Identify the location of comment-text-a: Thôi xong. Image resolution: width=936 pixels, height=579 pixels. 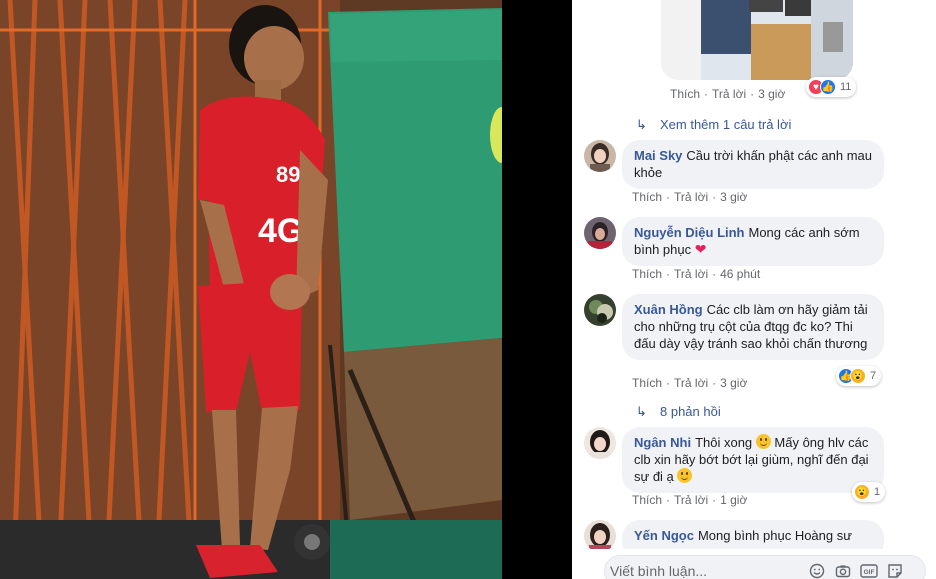
(724, 442).